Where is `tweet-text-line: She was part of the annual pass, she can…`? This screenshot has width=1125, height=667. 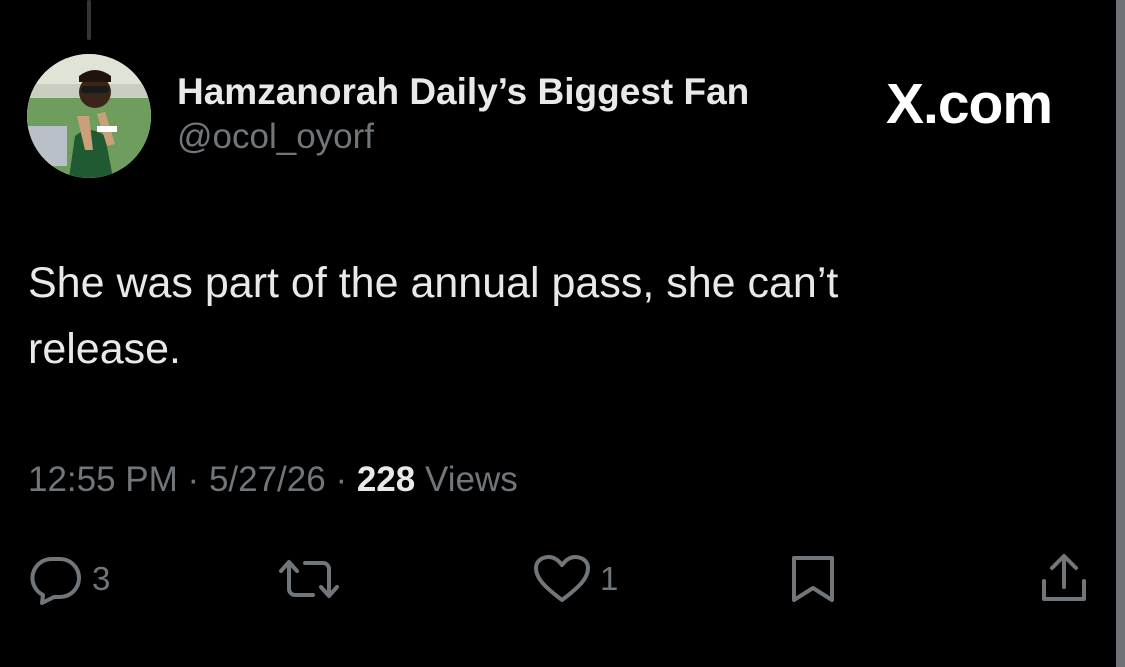 tweet-text-line: She was part of the annual pass, she can… is located at coordinates (433, 283).